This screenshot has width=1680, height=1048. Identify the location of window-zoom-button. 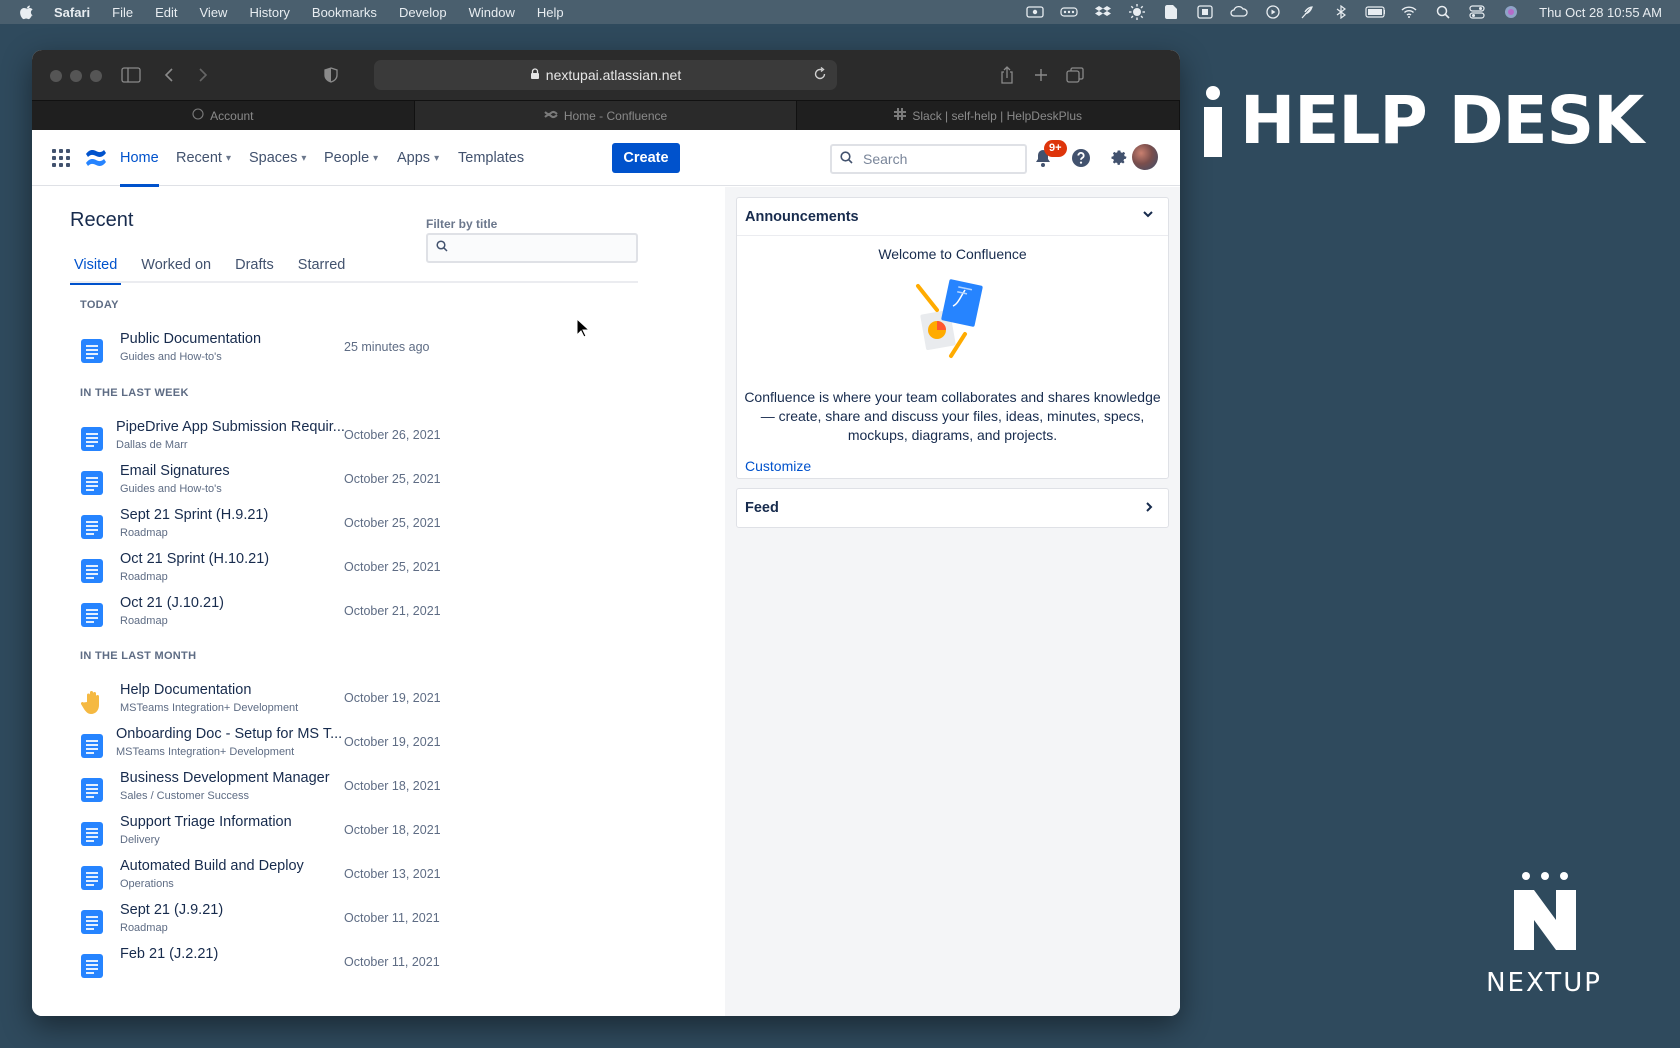
(96, 76).